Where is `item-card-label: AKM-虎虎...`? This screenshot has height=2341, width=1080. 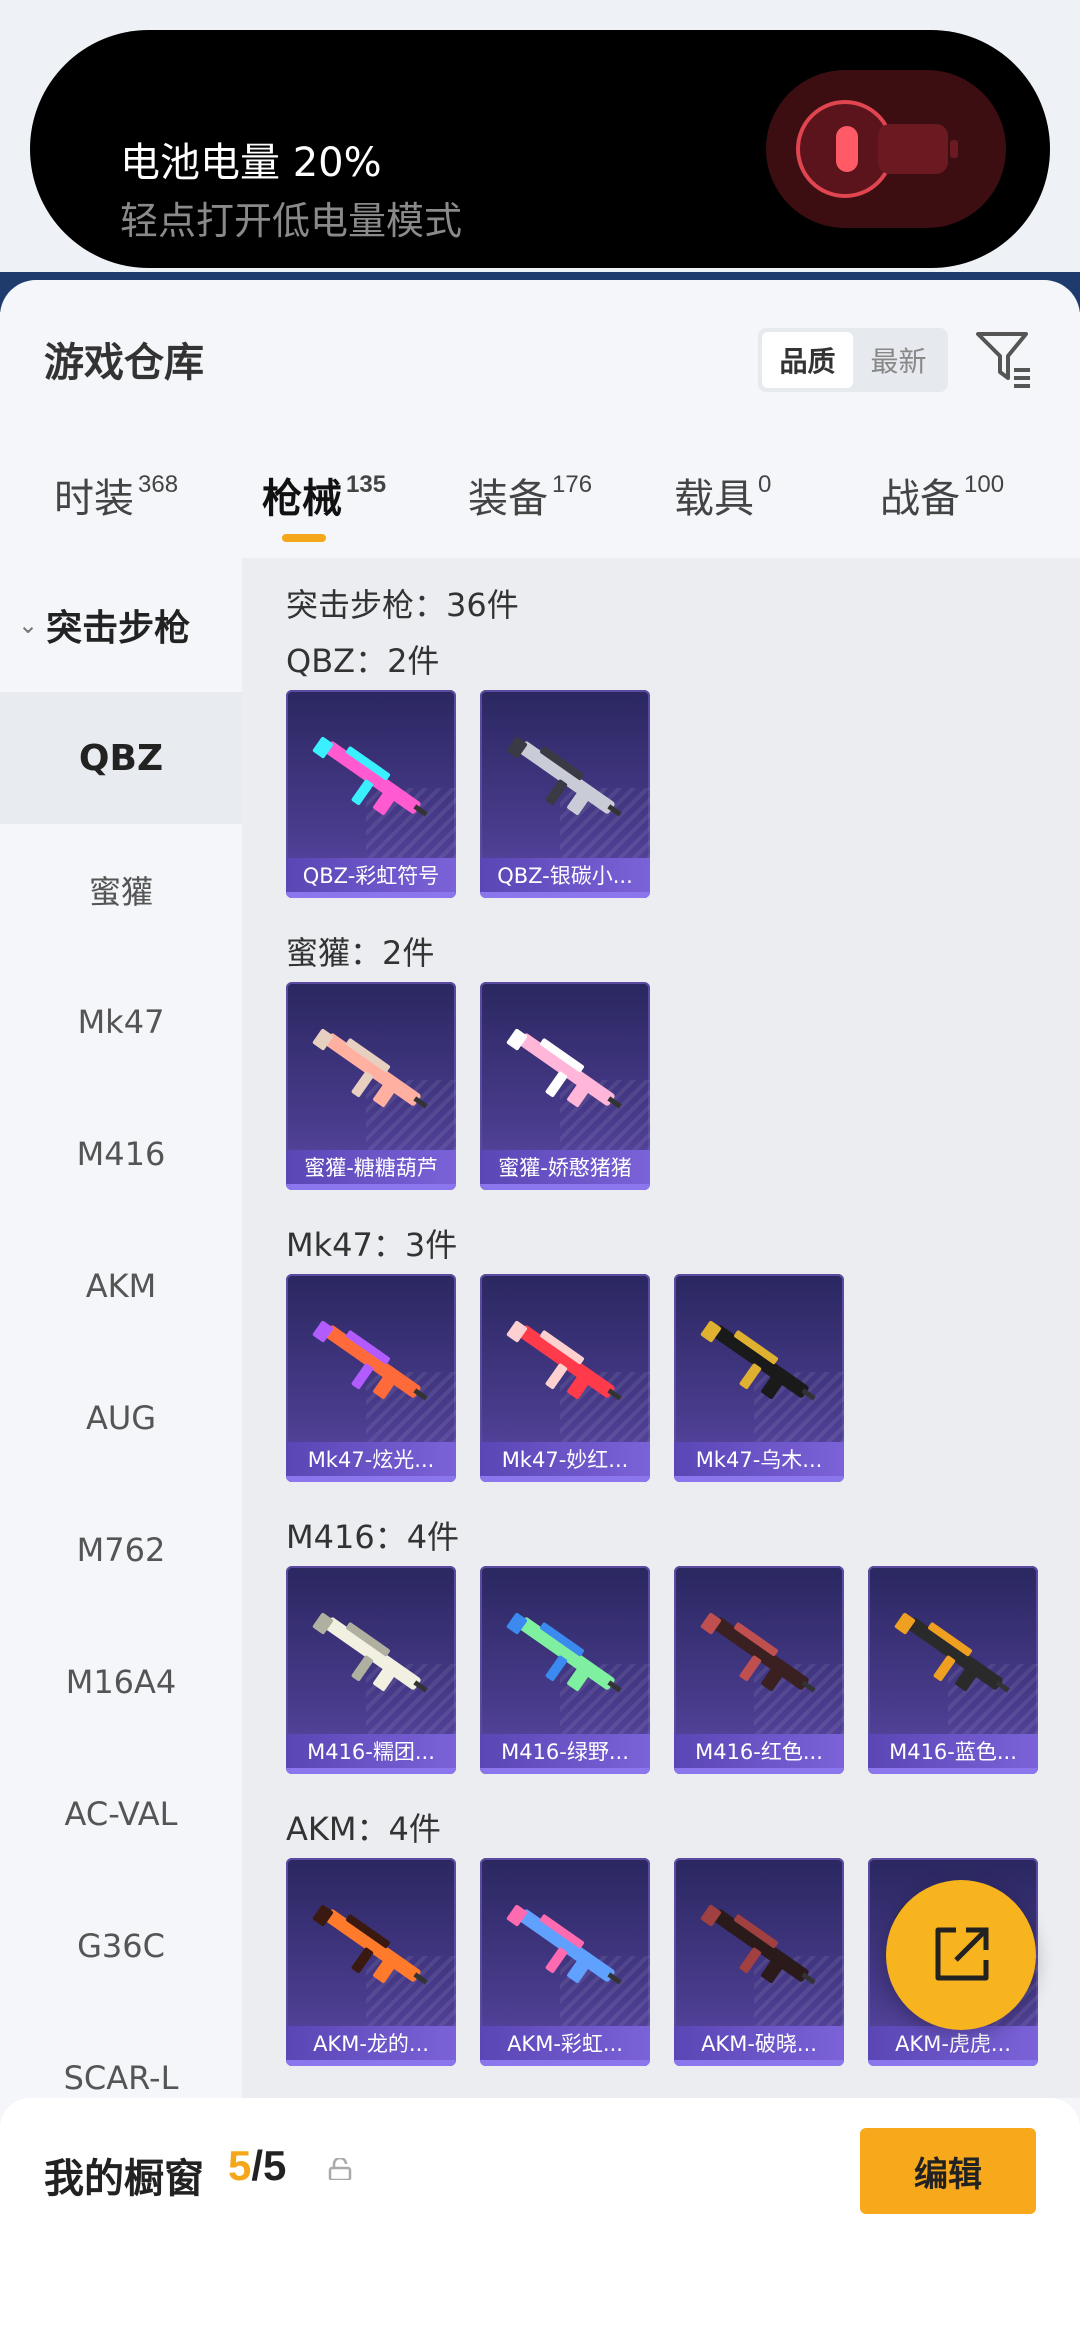 item-card-label: AKM-虎虎... is located at coordinates (953, 2043).